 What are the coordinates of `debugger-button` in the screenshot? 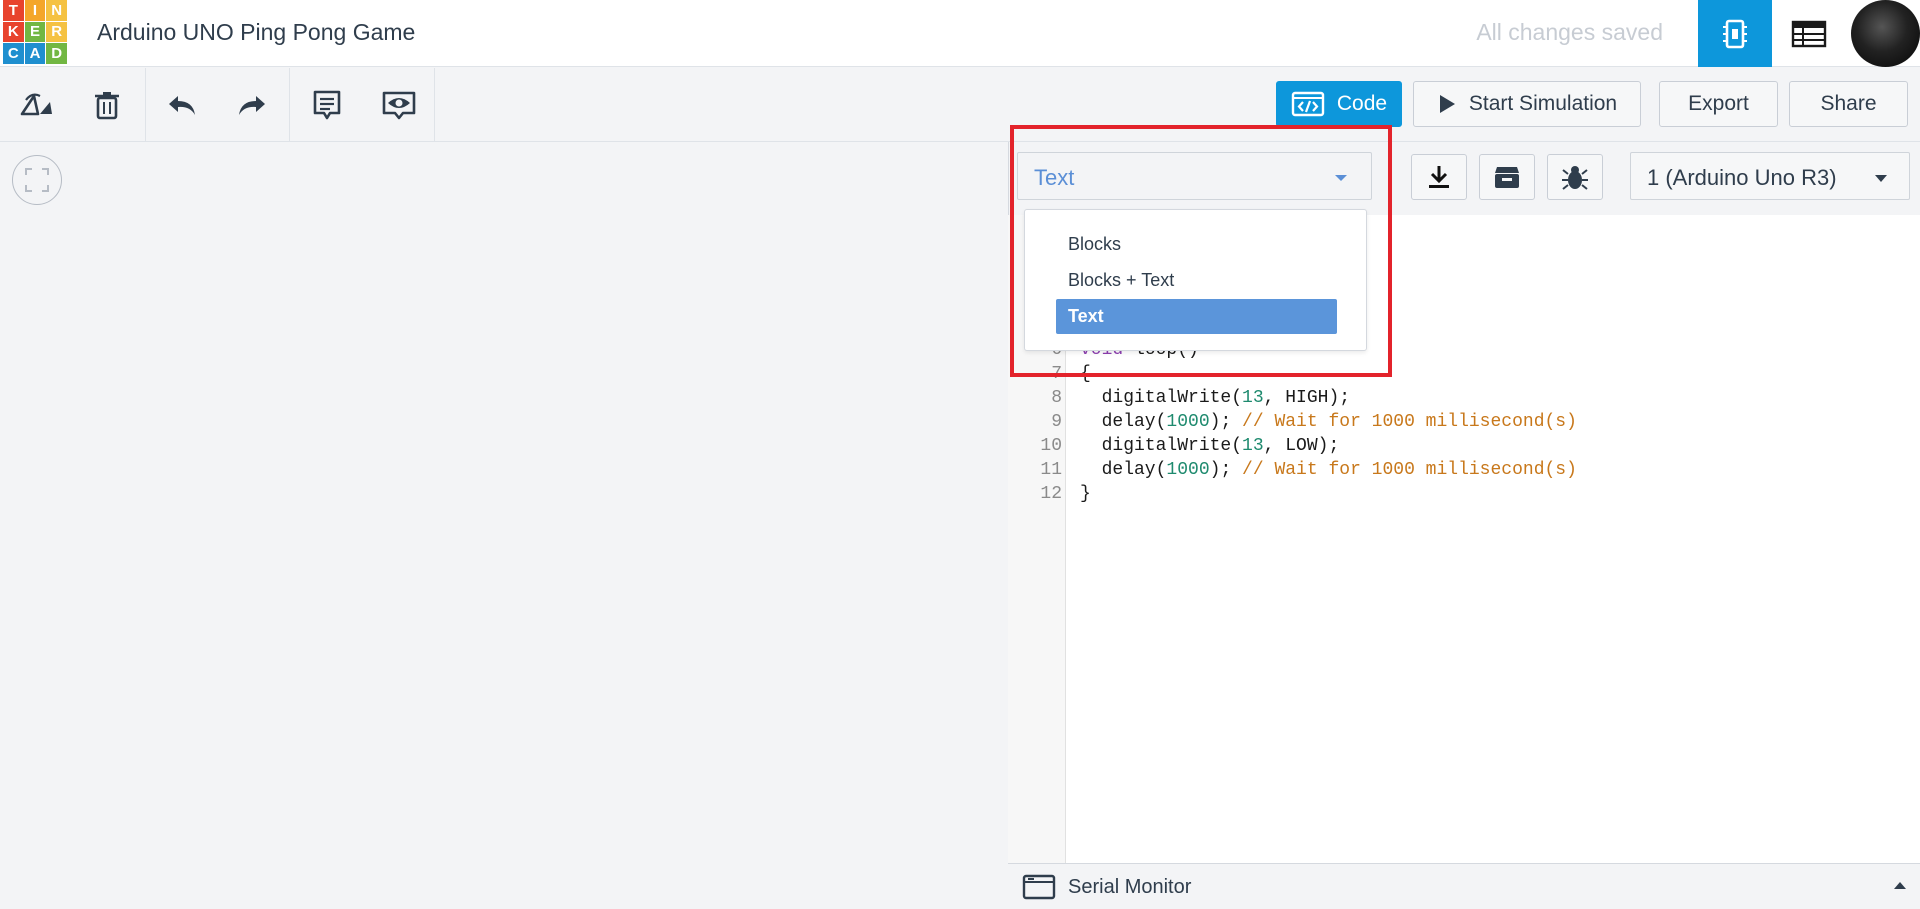 It's located at (1575, 177).